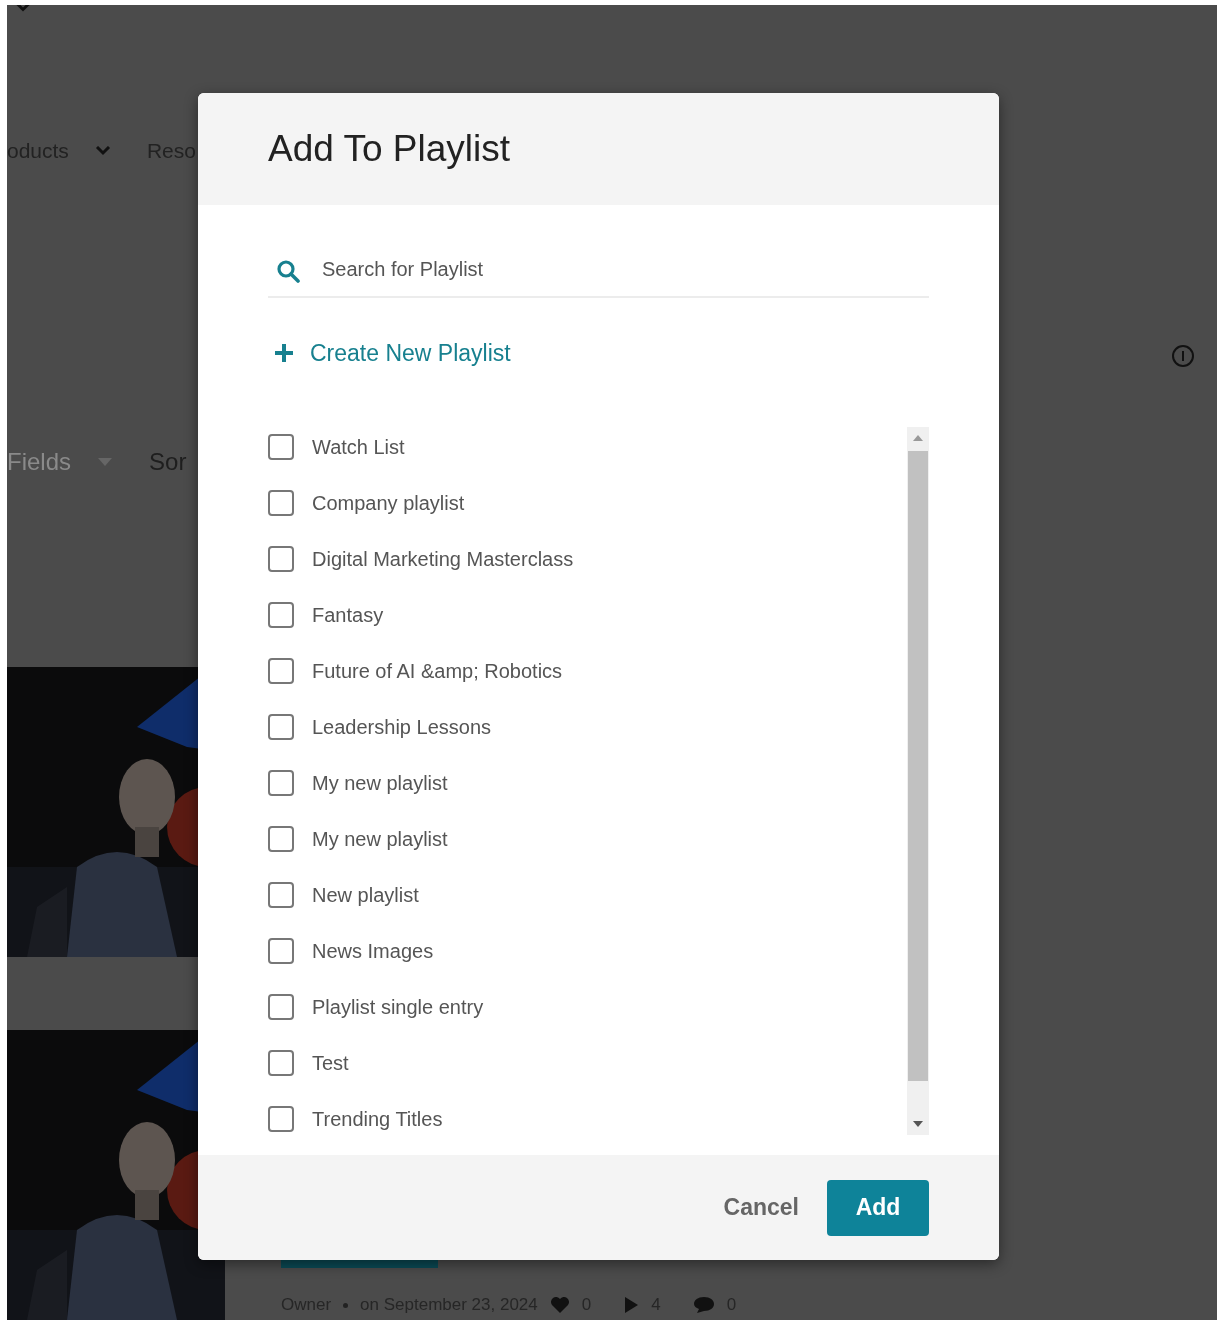  What do you see at coordinates (443, 559) in the screenshot?
I see `playlist-name: Digital Marketing Masterclass` at bounding box center [443, 559].